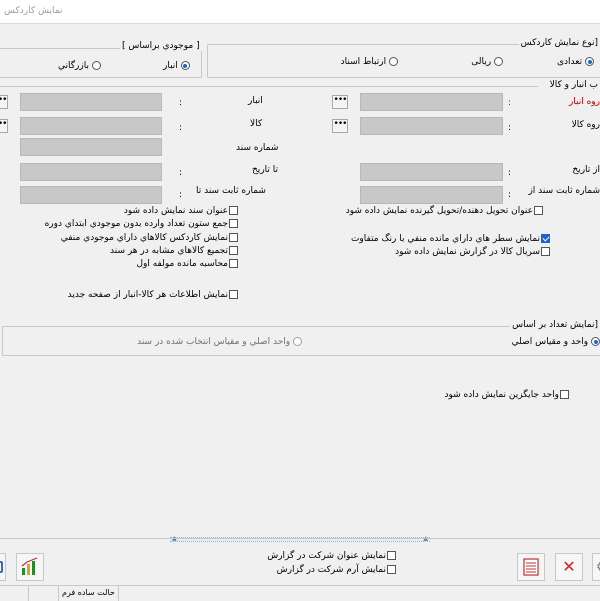 The image size is (600, 601). Describe the element at coordinates (501, 395) in the screenshot. I see `option-alt-unit-label: واحد جايگزين نمايش داده شود` at that location.